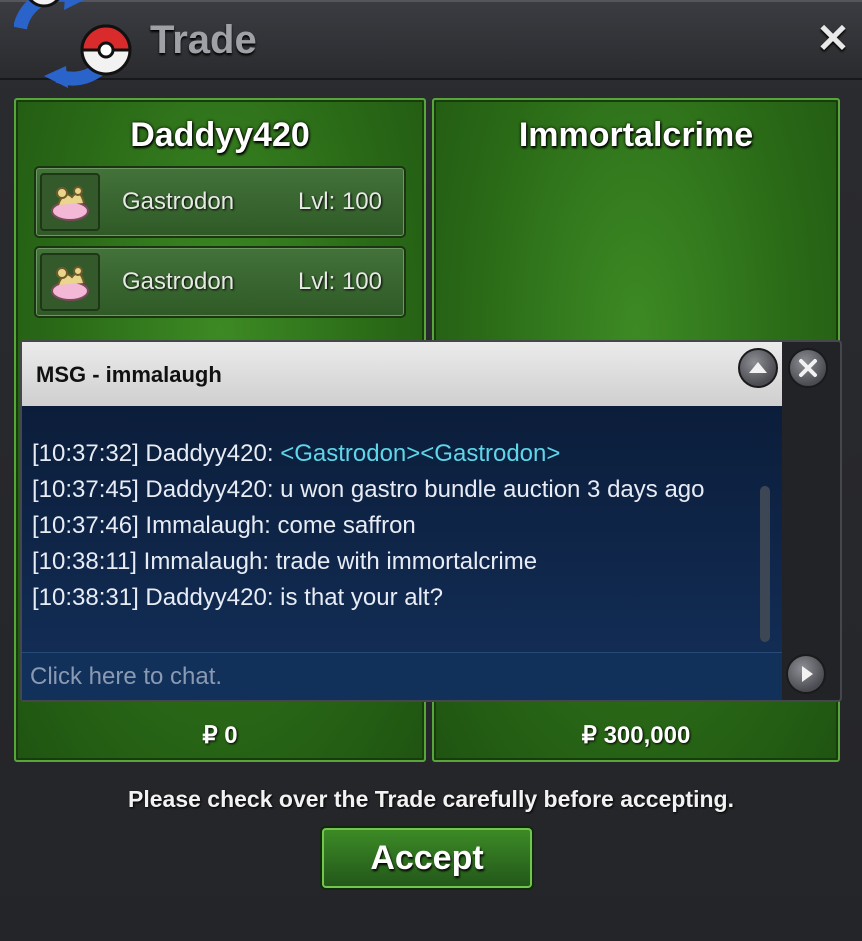  Describe the element at coordinates (129, 374) in the screenshot. I see `chat-title: MSG - immalaugh` at that location.